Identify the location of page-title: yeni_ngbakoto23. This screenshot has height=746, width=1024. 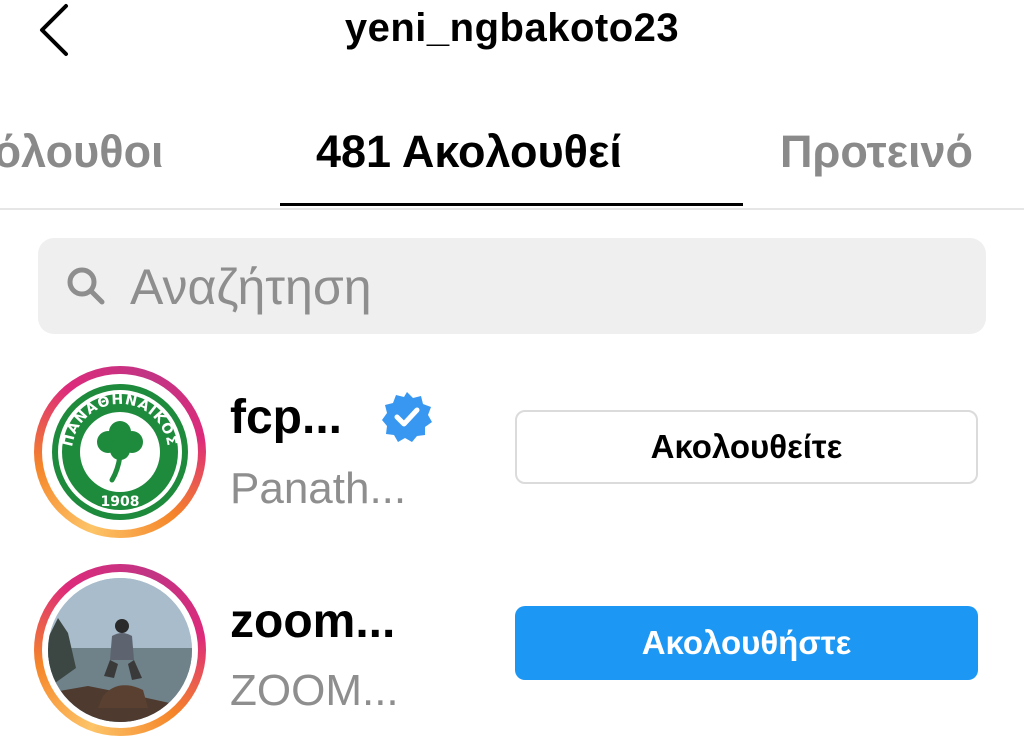
(512, 28).